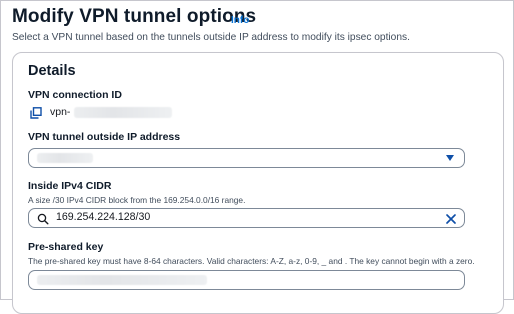  Describe the element at coordinates (43, 218) in the screenshot. I see `search-icon` at that location.